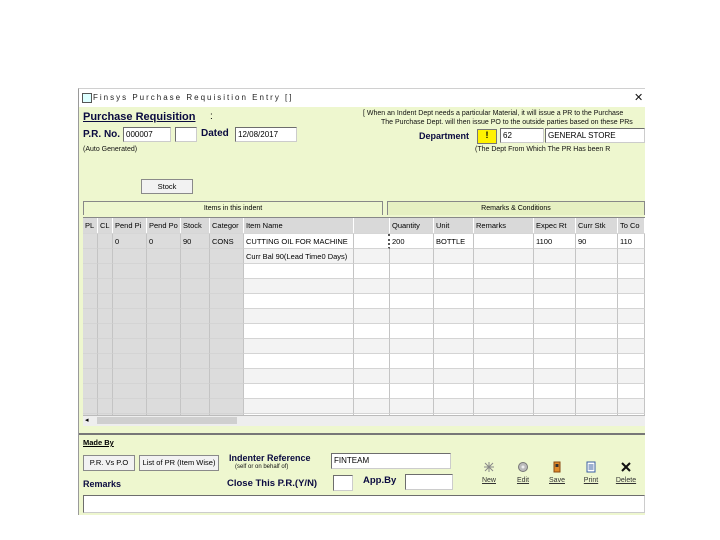 Image resolution: width=720 pixels, height=540 pixels. Describe the element at coordinates (130, 225) in the screenshot. I see `column-header: Pend Pi` at that location.